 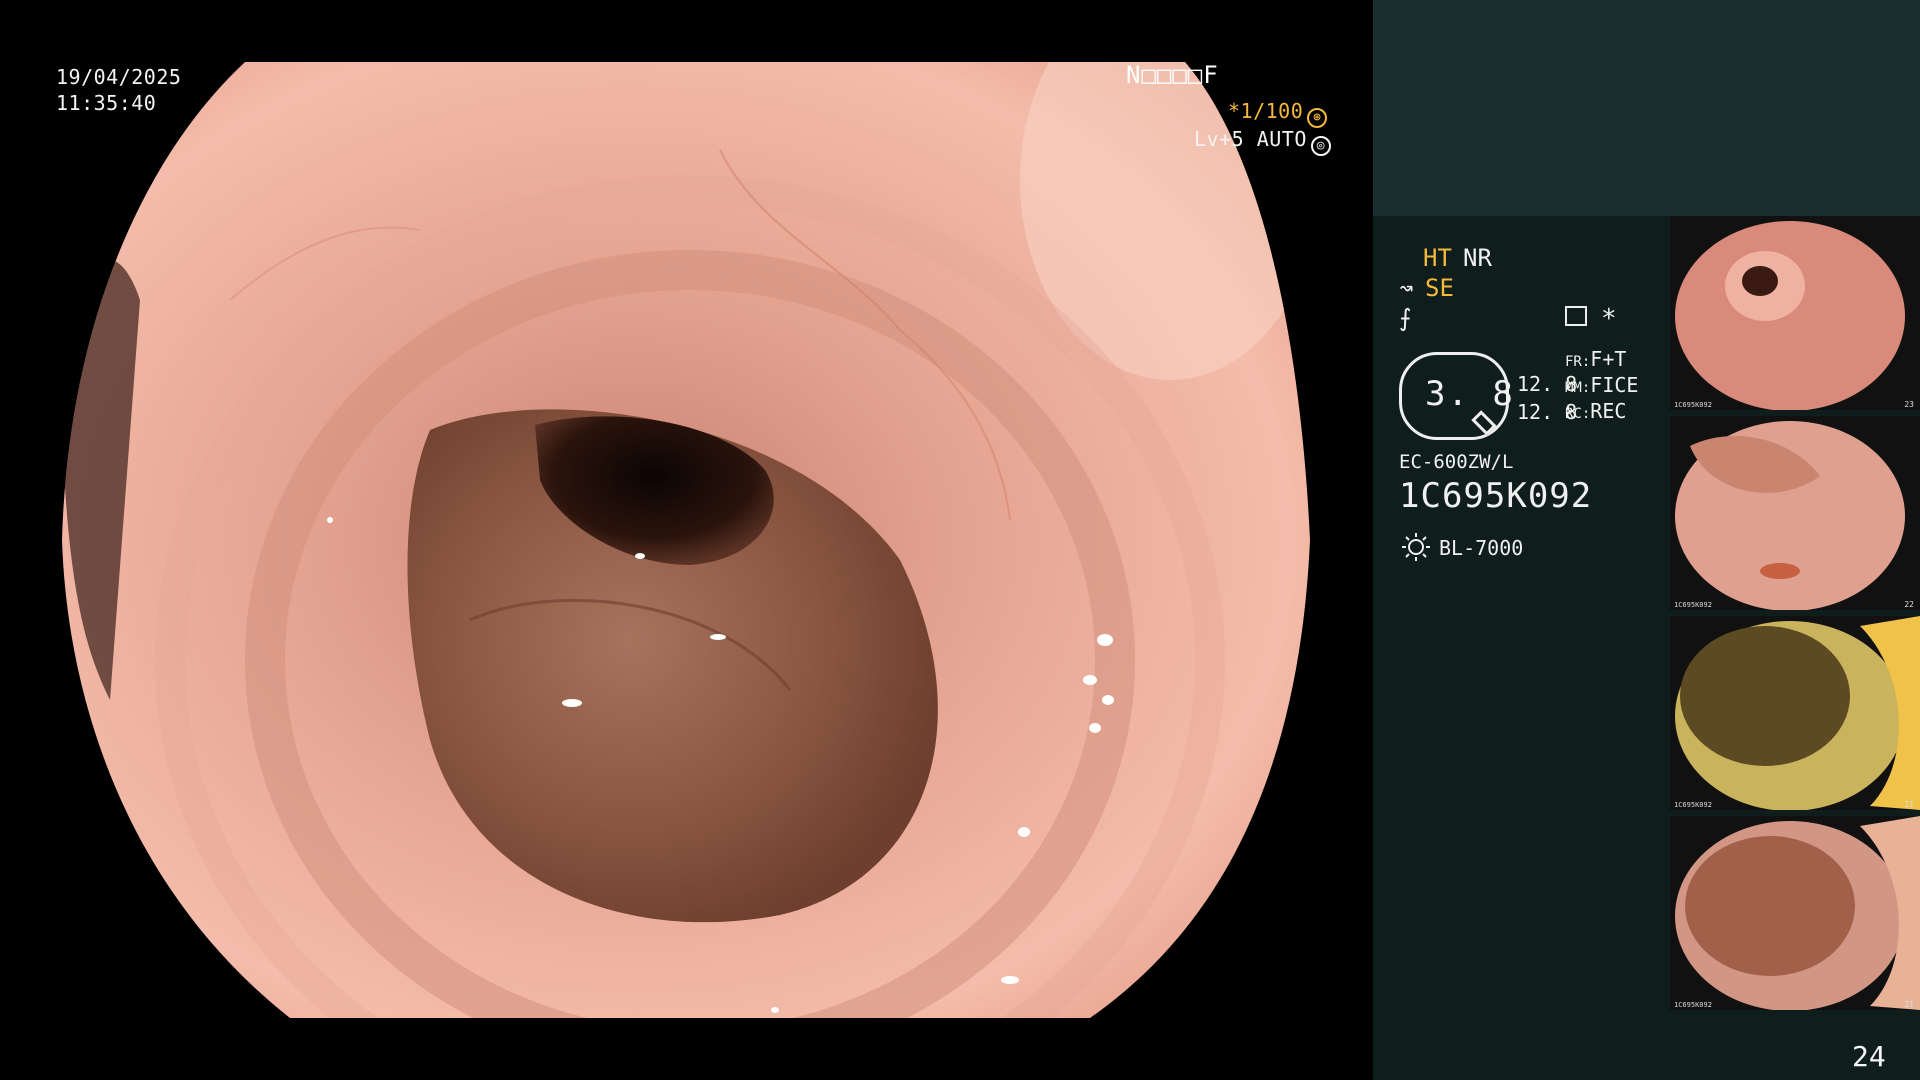 I want to click on se-indicator: SE, so click(x=1439, y=288).